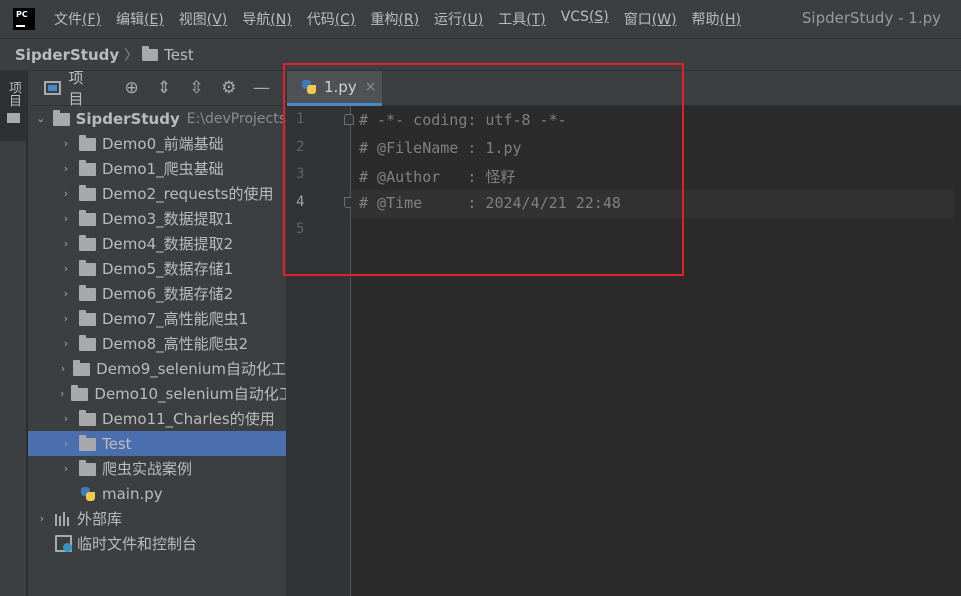 The height and width of the screenshot is (596, 961). I want to click on tree-root: ⌄ SipderStudy E:\devProjects, so click(157, 118).